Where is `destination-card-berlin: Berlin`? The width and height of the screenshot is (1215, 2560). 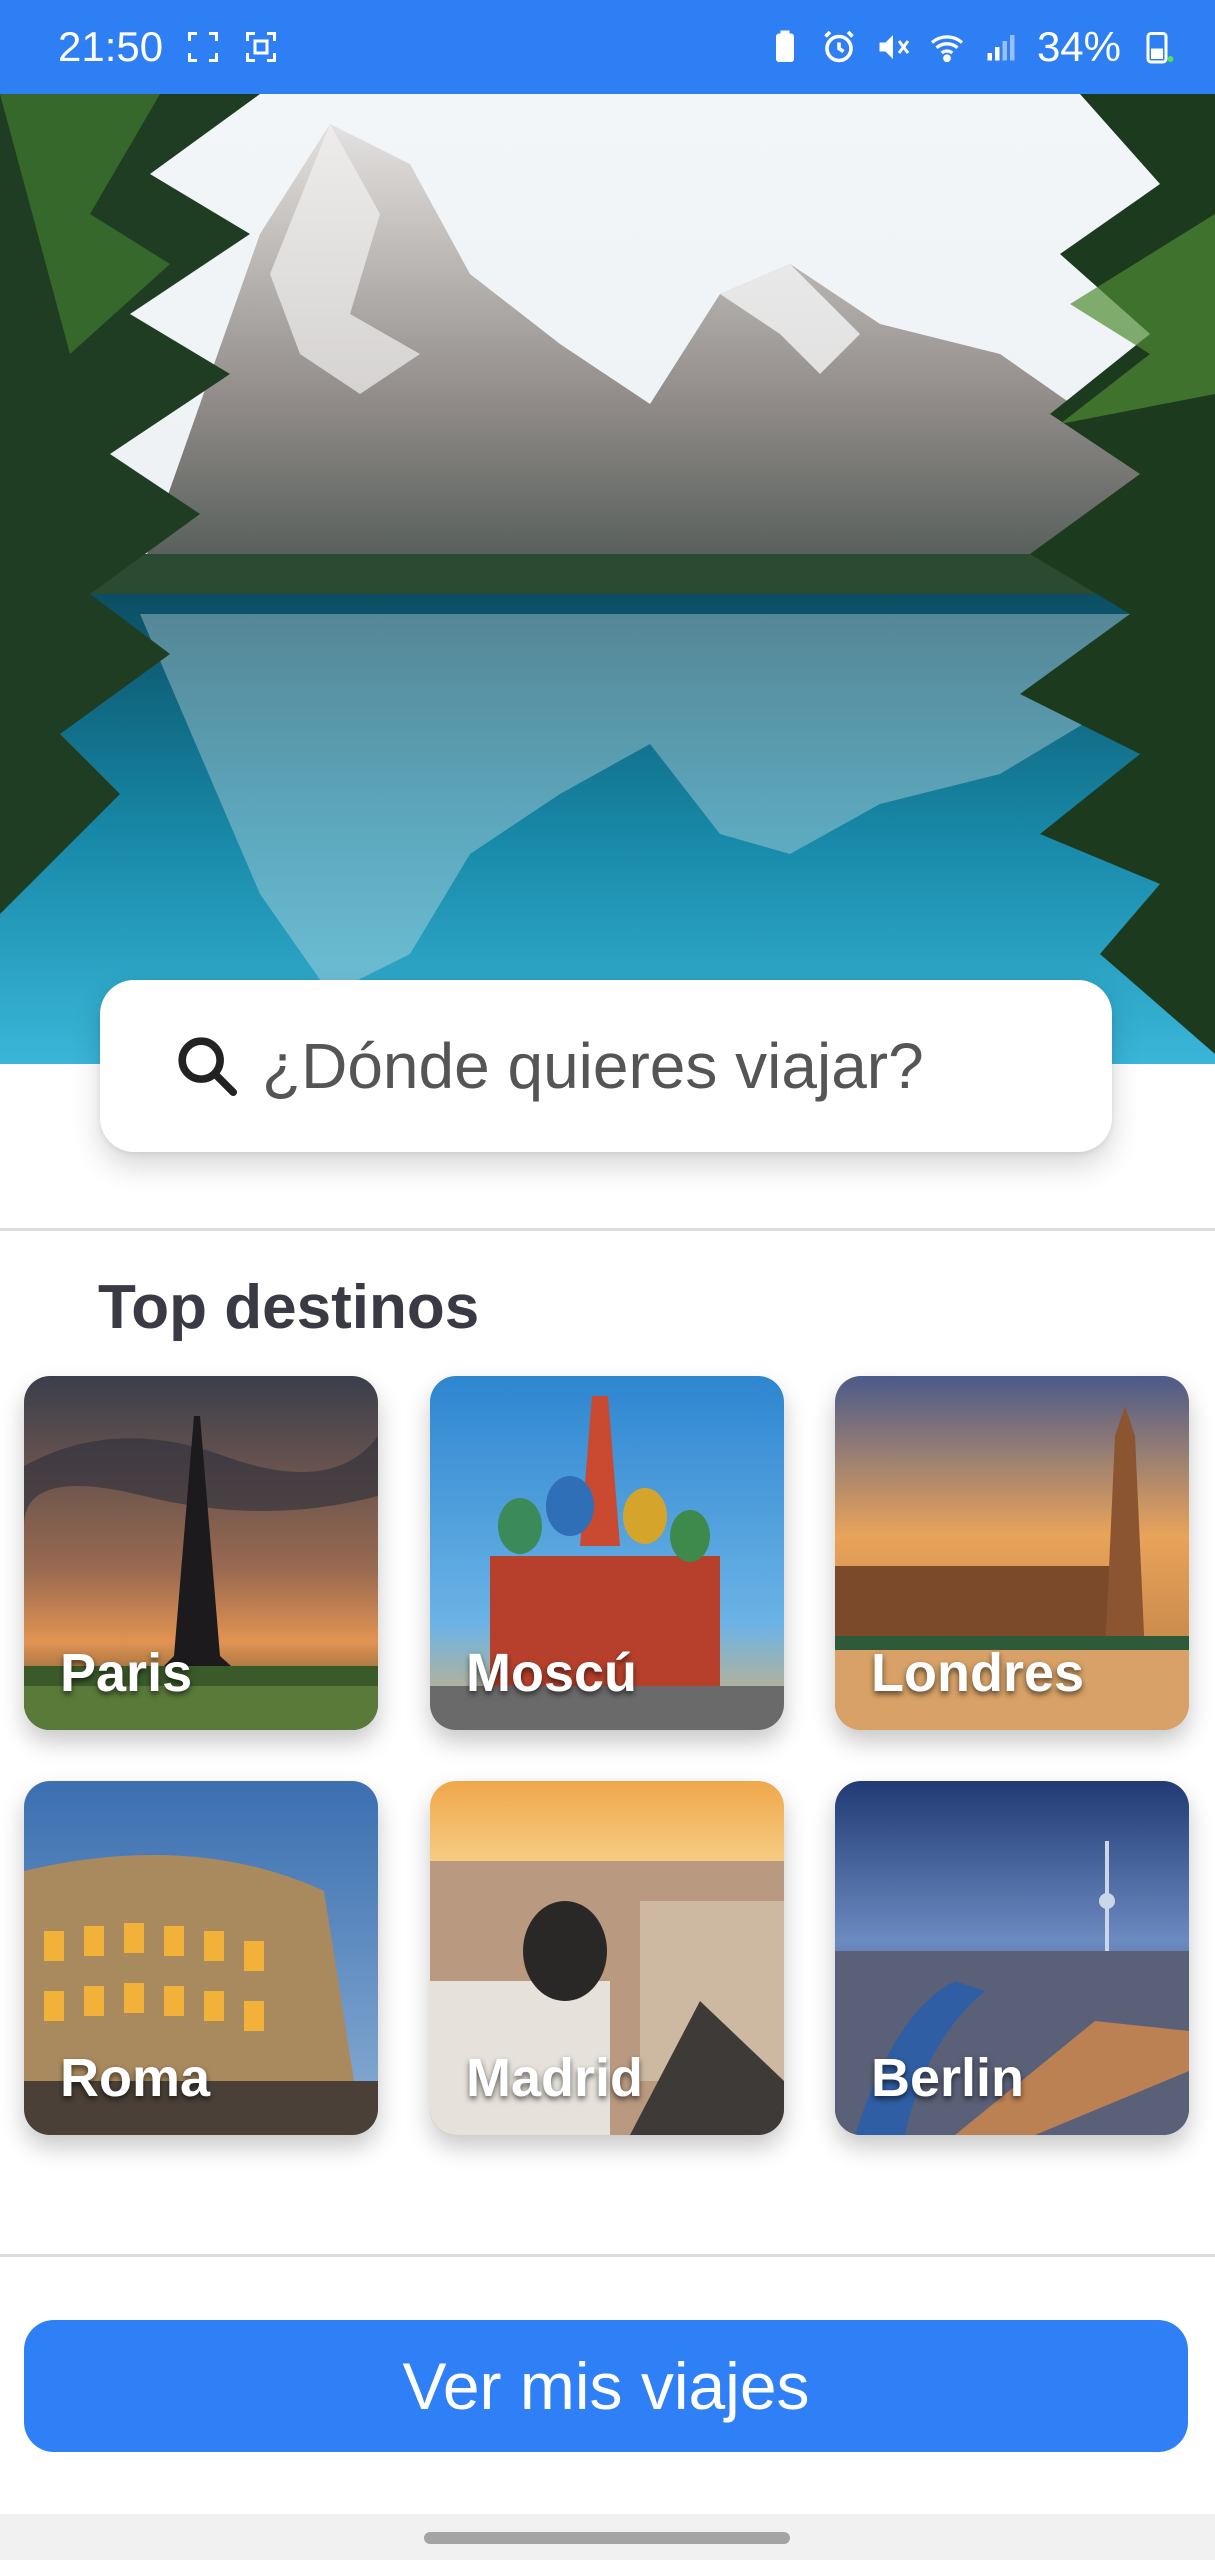 destination-card-berlin: Berlin is located at coordinates (1012, 1958).